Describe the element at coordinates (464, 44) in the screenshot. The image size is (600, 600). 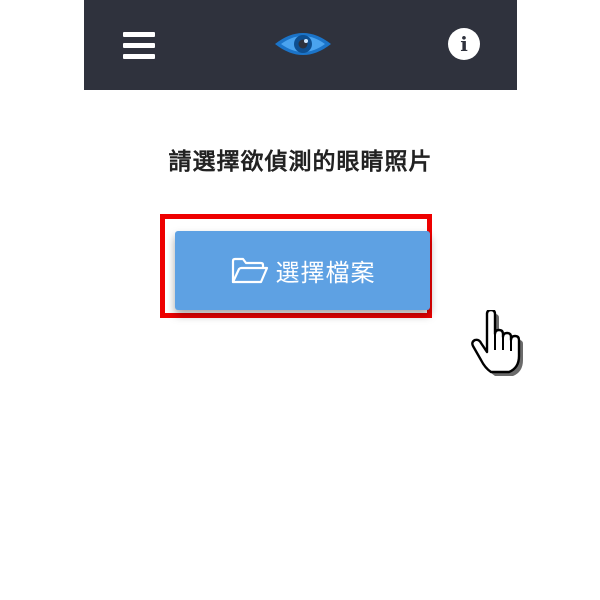
I see `info-icon: i` at that location.